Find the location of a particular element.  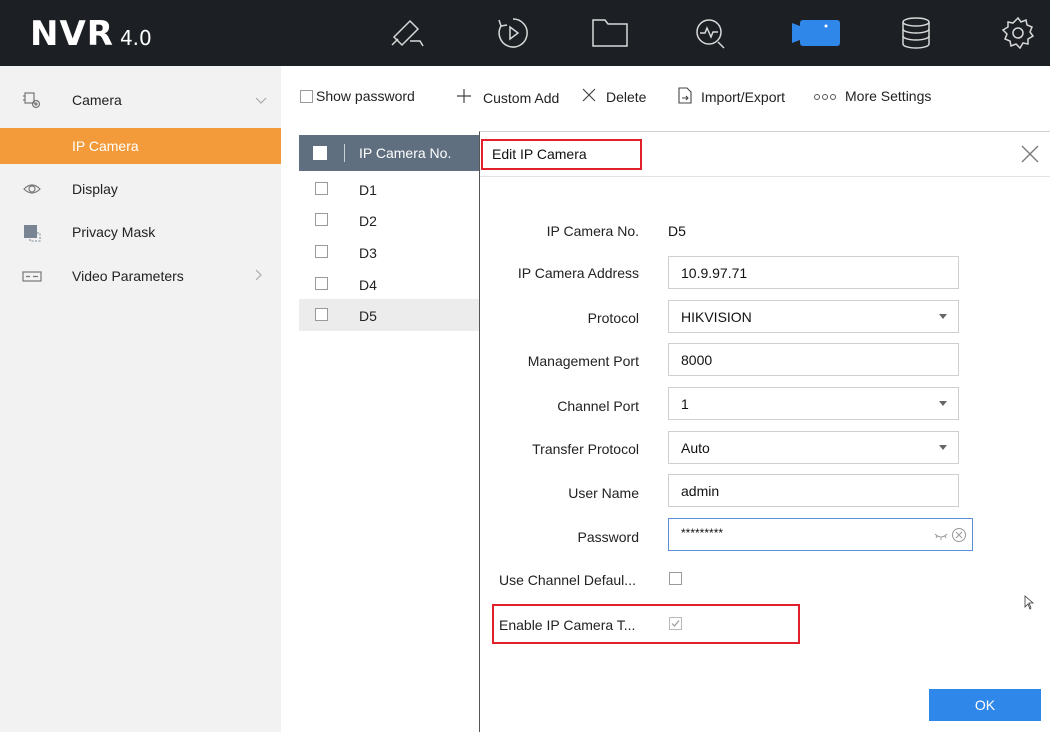

column-divider is located at coordinates (344, 153).